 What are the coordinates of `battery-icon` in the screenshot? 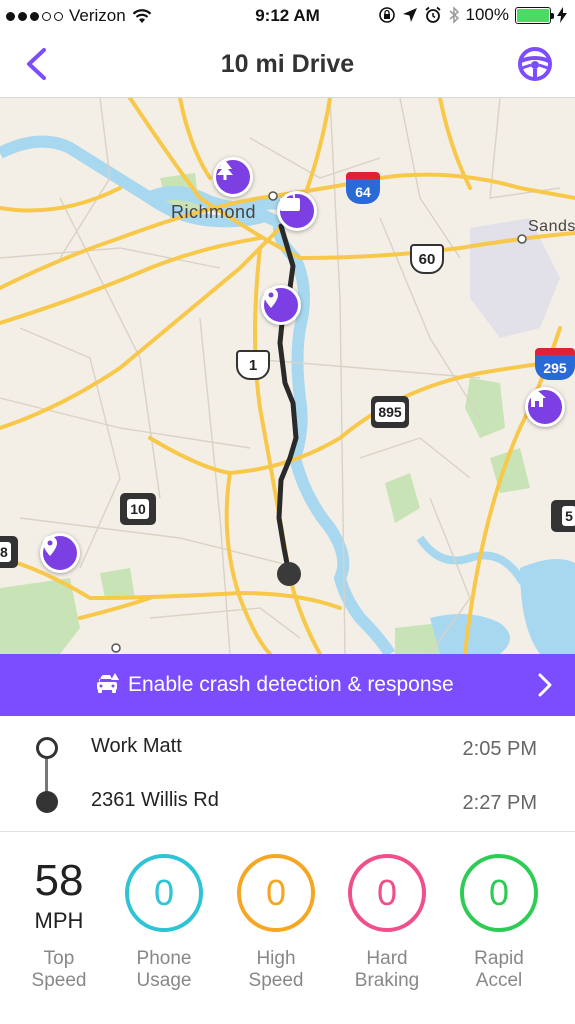 It's located at (534, 15).